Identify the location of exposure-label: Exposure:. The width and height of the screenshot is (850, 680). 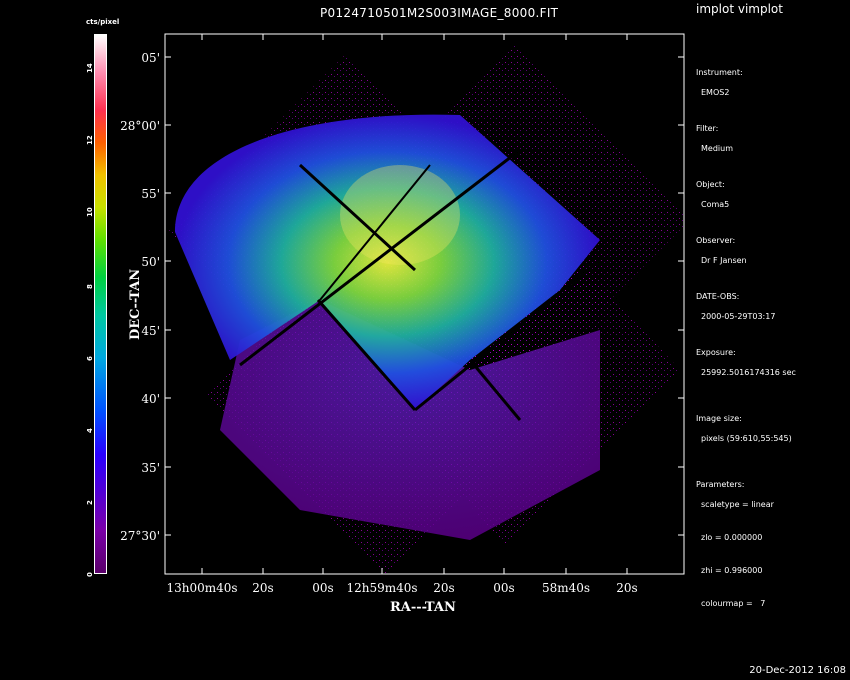
(716, 352).